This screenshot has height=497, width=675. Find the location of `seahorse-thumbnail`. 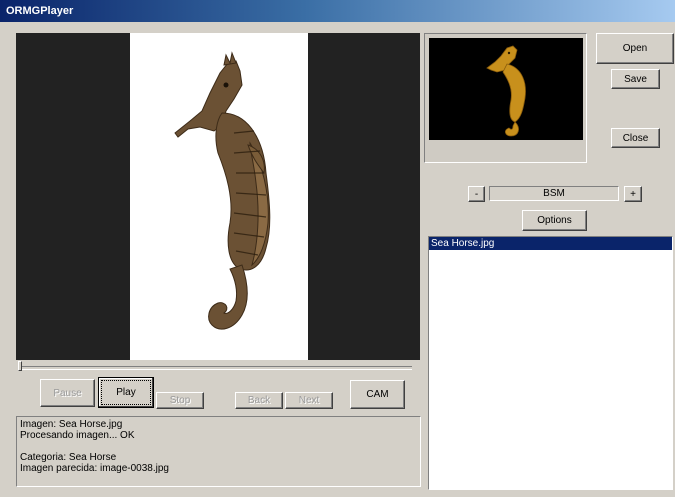

seahorse-thumbnail is located at coordinates (506, 91).